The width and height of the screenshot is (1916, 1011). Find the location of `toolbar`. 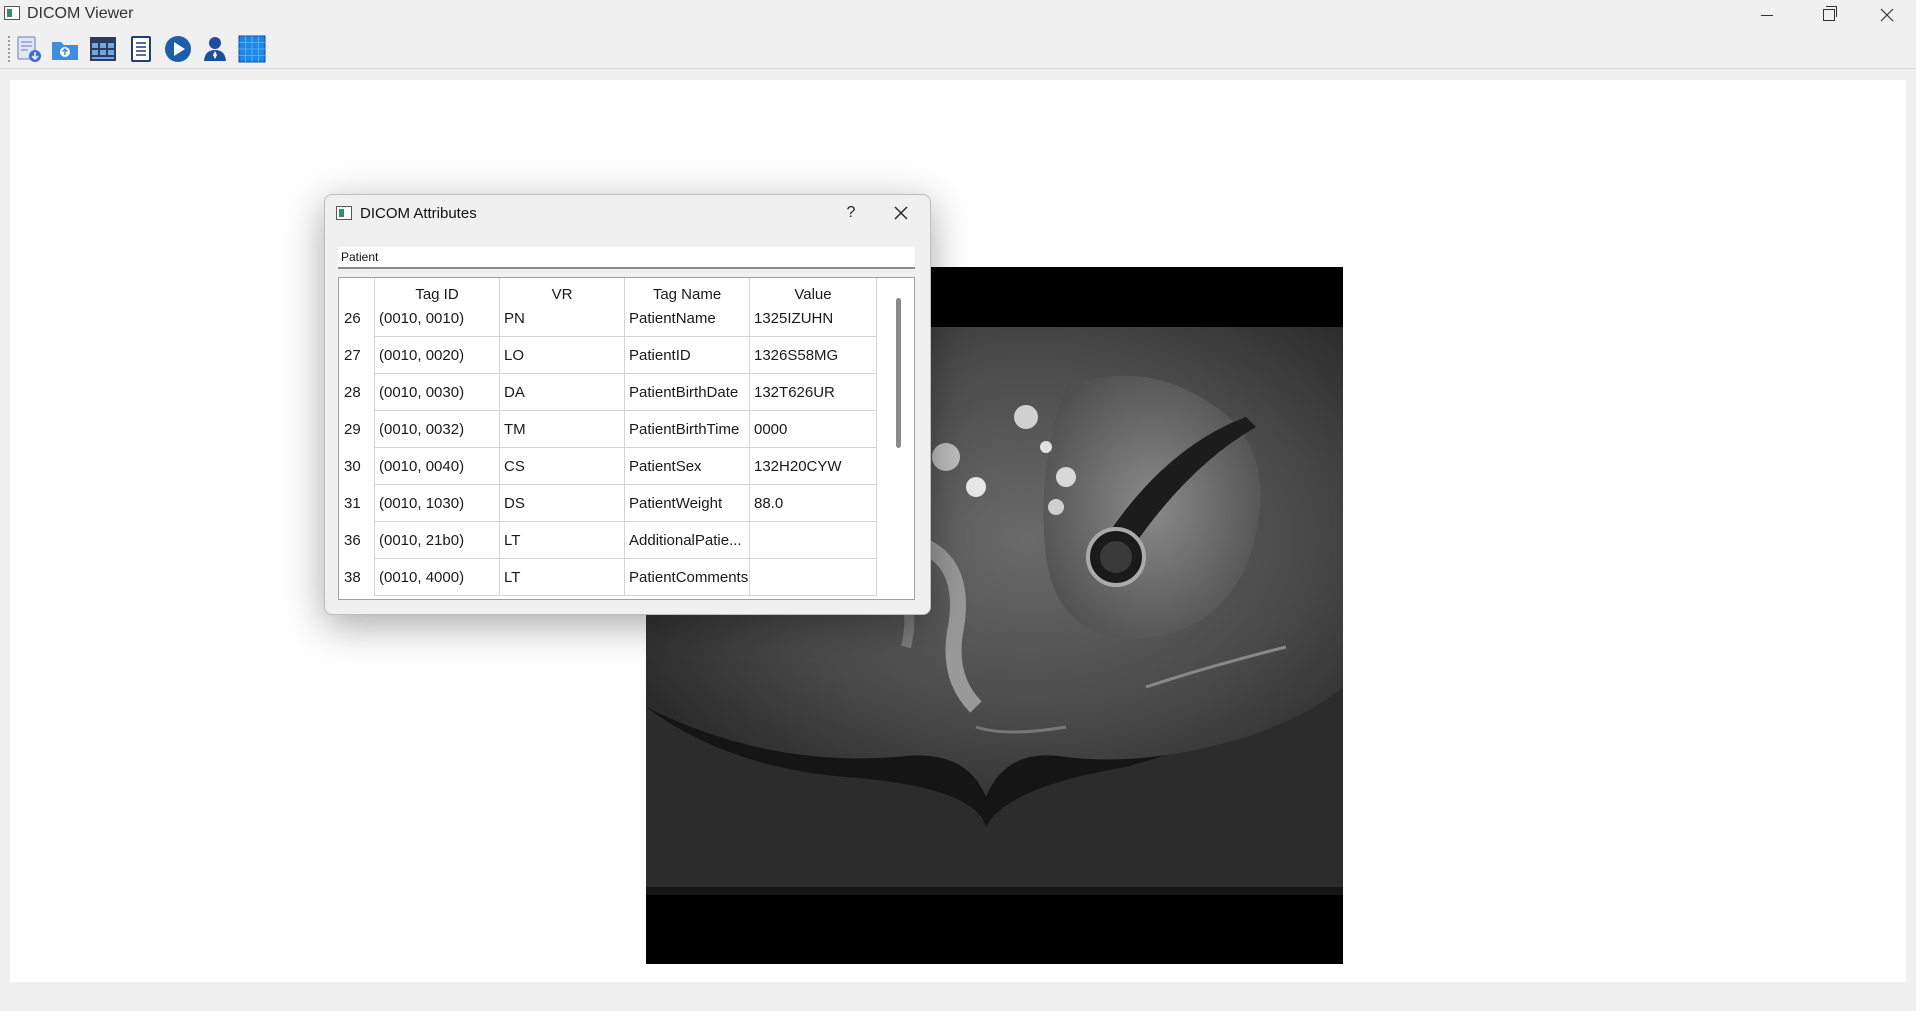

toolbar is located at coordinates (958, 49).